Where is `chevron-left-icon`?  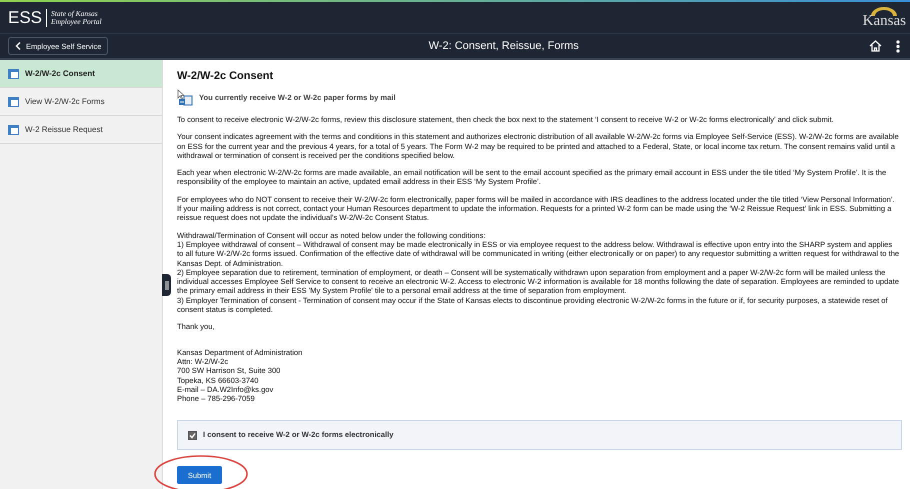
chevron-left-icon is located at coordinates (18, 46).